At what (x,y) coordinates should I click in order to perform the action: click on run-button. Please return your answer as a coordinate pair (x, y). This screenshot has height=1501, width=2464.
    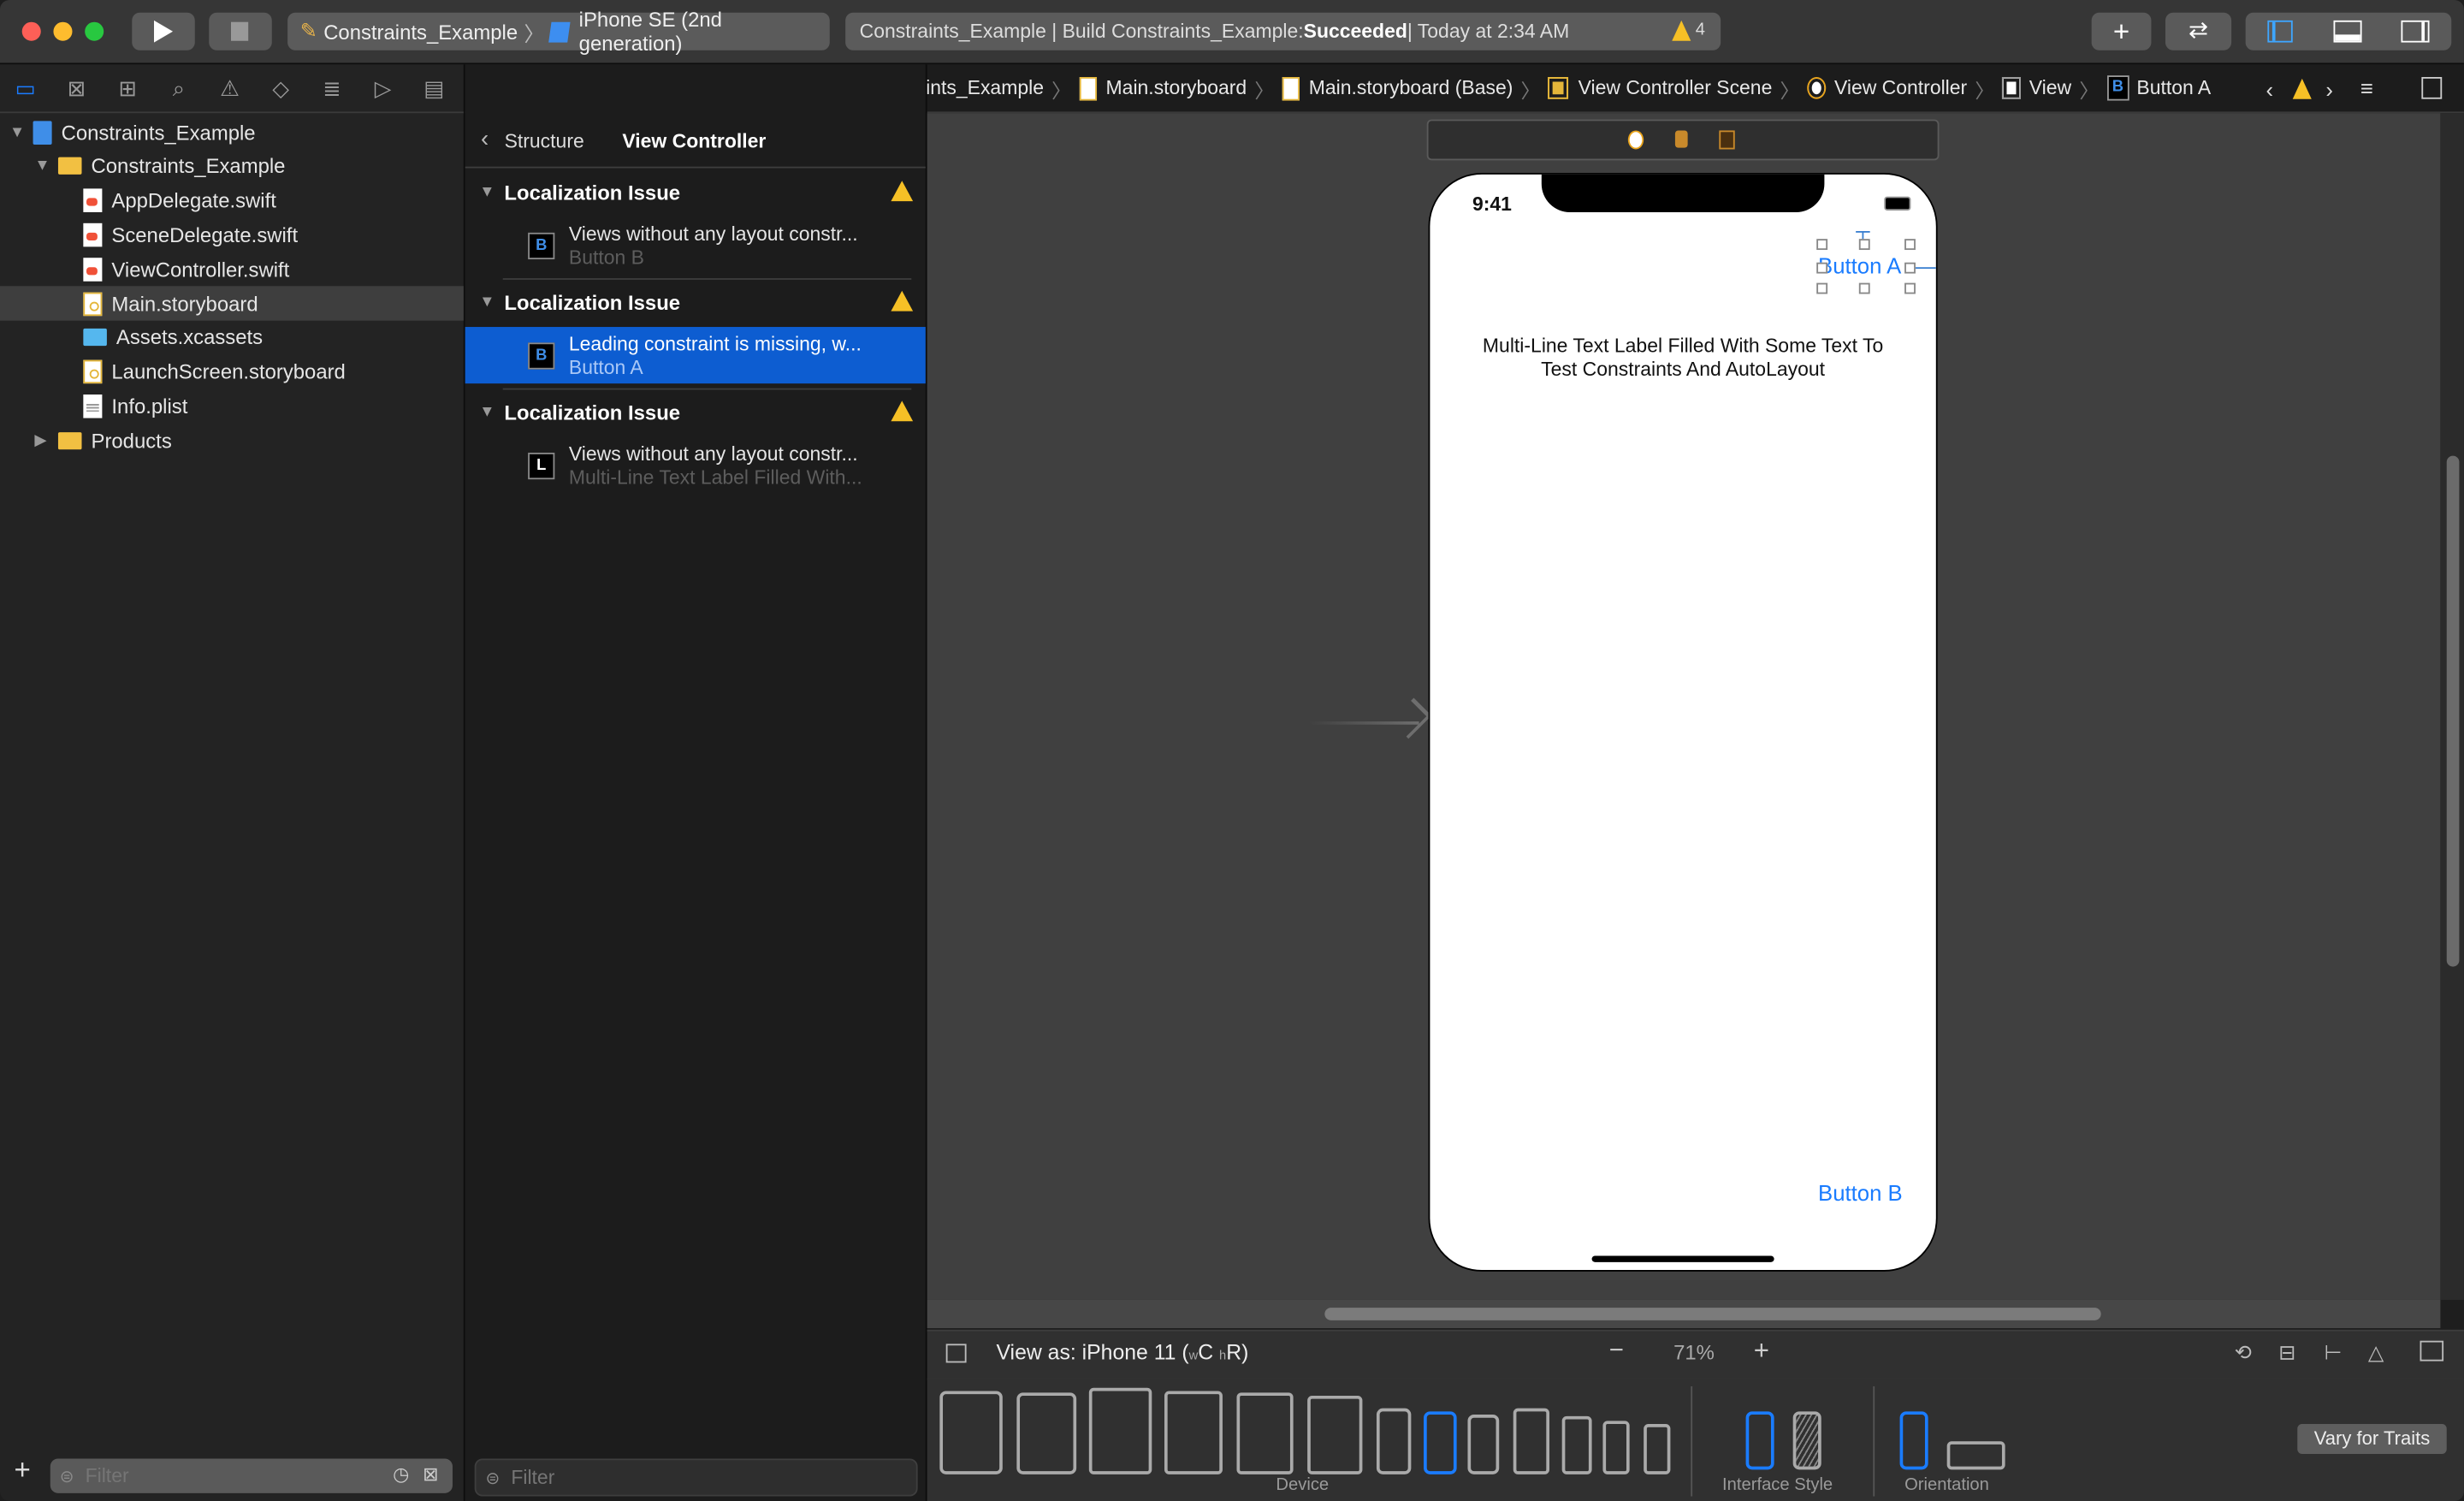
    Looking at the image, I should click on (163, 31).